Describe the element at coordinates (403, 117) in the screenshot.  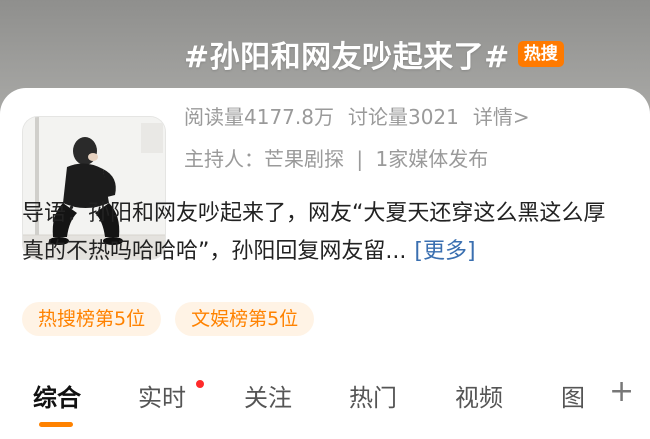
I see `discussion-count: 讨论量3021` at that location.